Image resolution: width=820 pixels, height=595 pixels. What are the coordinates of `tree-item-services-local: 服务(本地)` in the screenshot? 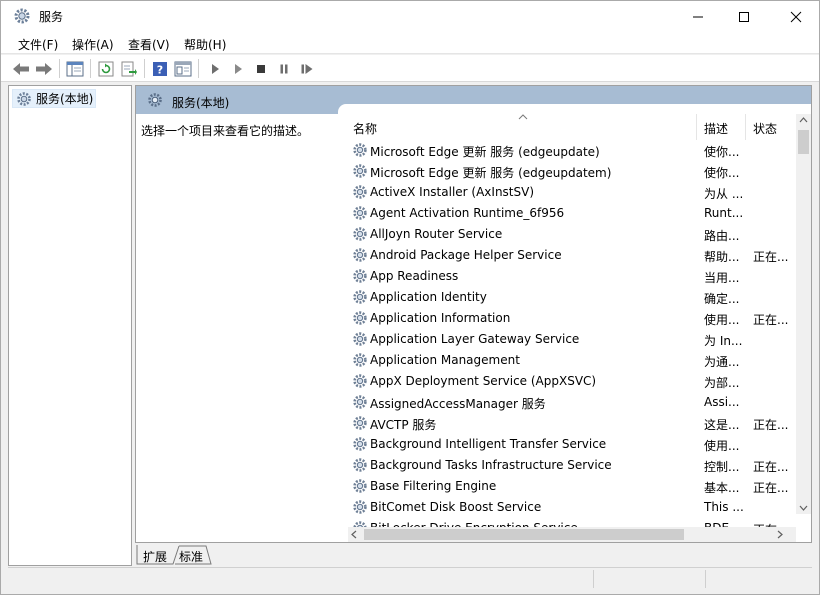 It's located at (54, 98).